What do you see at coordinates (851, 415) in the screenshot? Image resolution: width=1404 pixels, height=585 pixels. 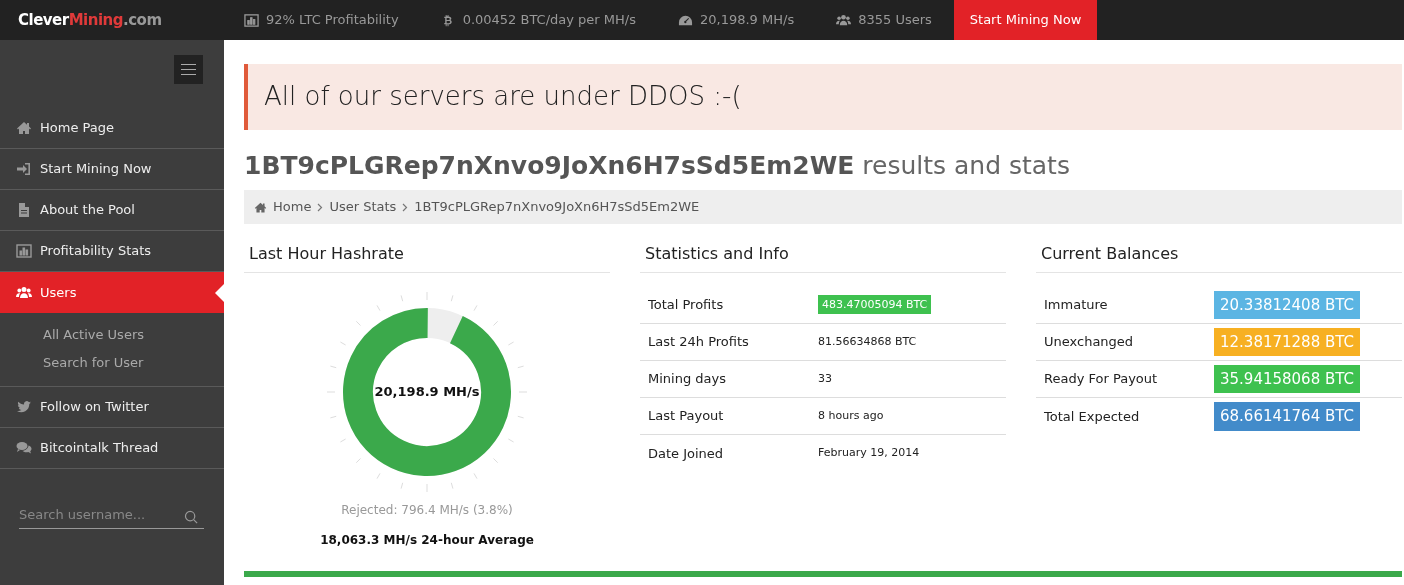 I see `row-value: 8 hours ago` at bounding box center [851, 415].